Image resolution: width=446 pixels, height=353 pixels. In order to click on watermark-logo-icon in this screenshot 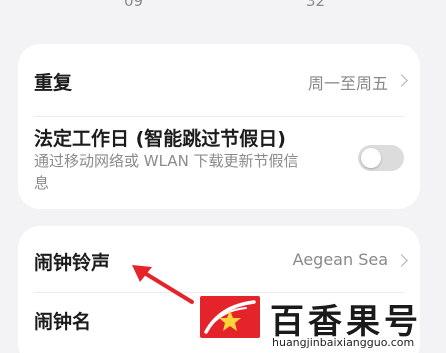, I will do `click(230, 317)`.